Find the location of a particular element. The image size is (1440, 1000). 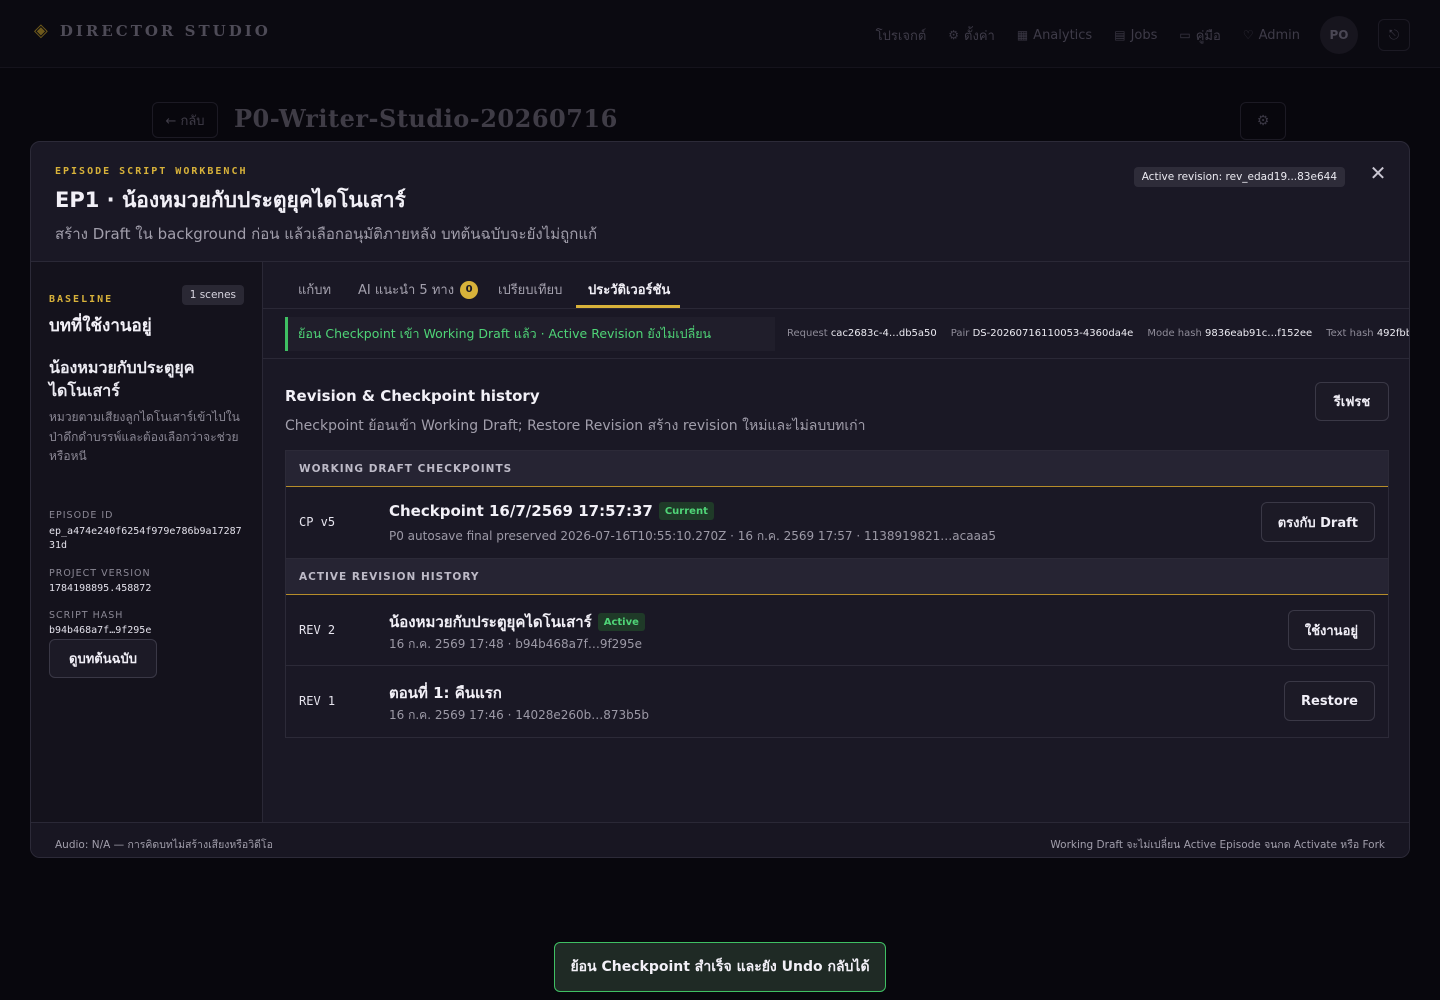

tab-label: เปรียบเทียบ is located at coordinates (530, 290).